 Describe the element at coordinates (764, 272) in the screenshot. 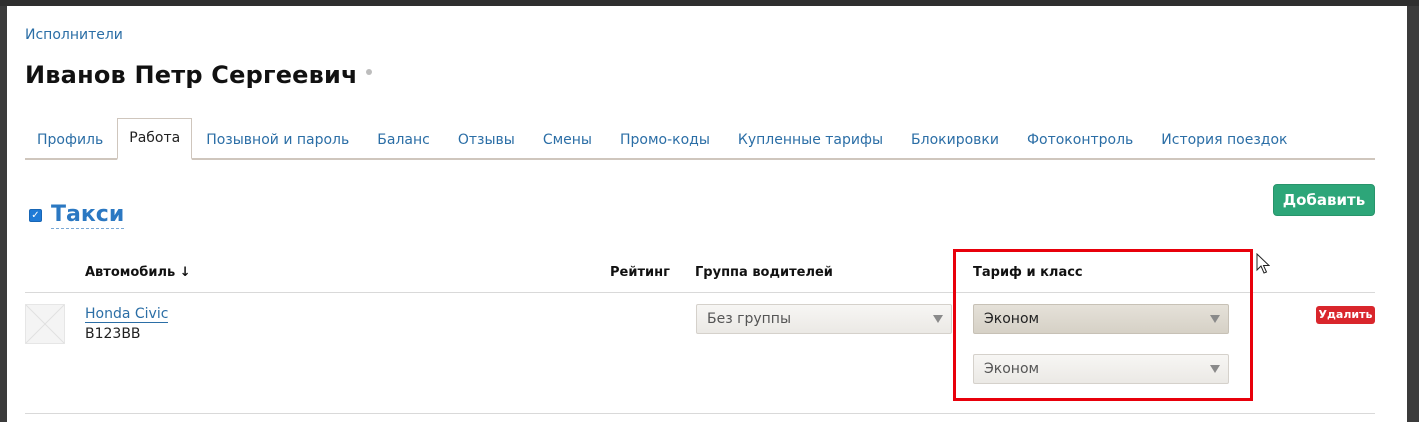

I see `column-header-driver-group: Группа водителей` at that location.